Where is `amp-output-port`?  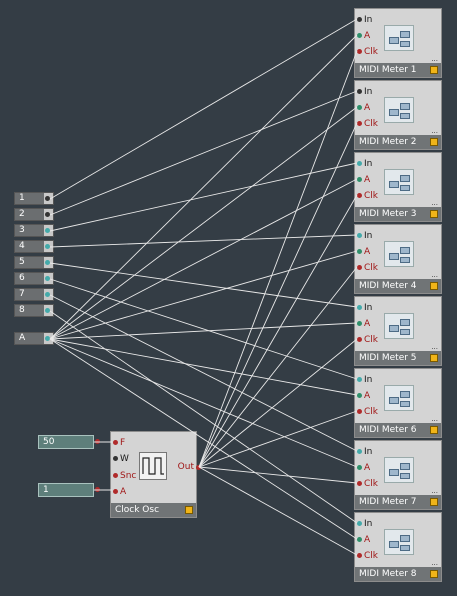
amp-output-port is located at coordinates (47, 338).